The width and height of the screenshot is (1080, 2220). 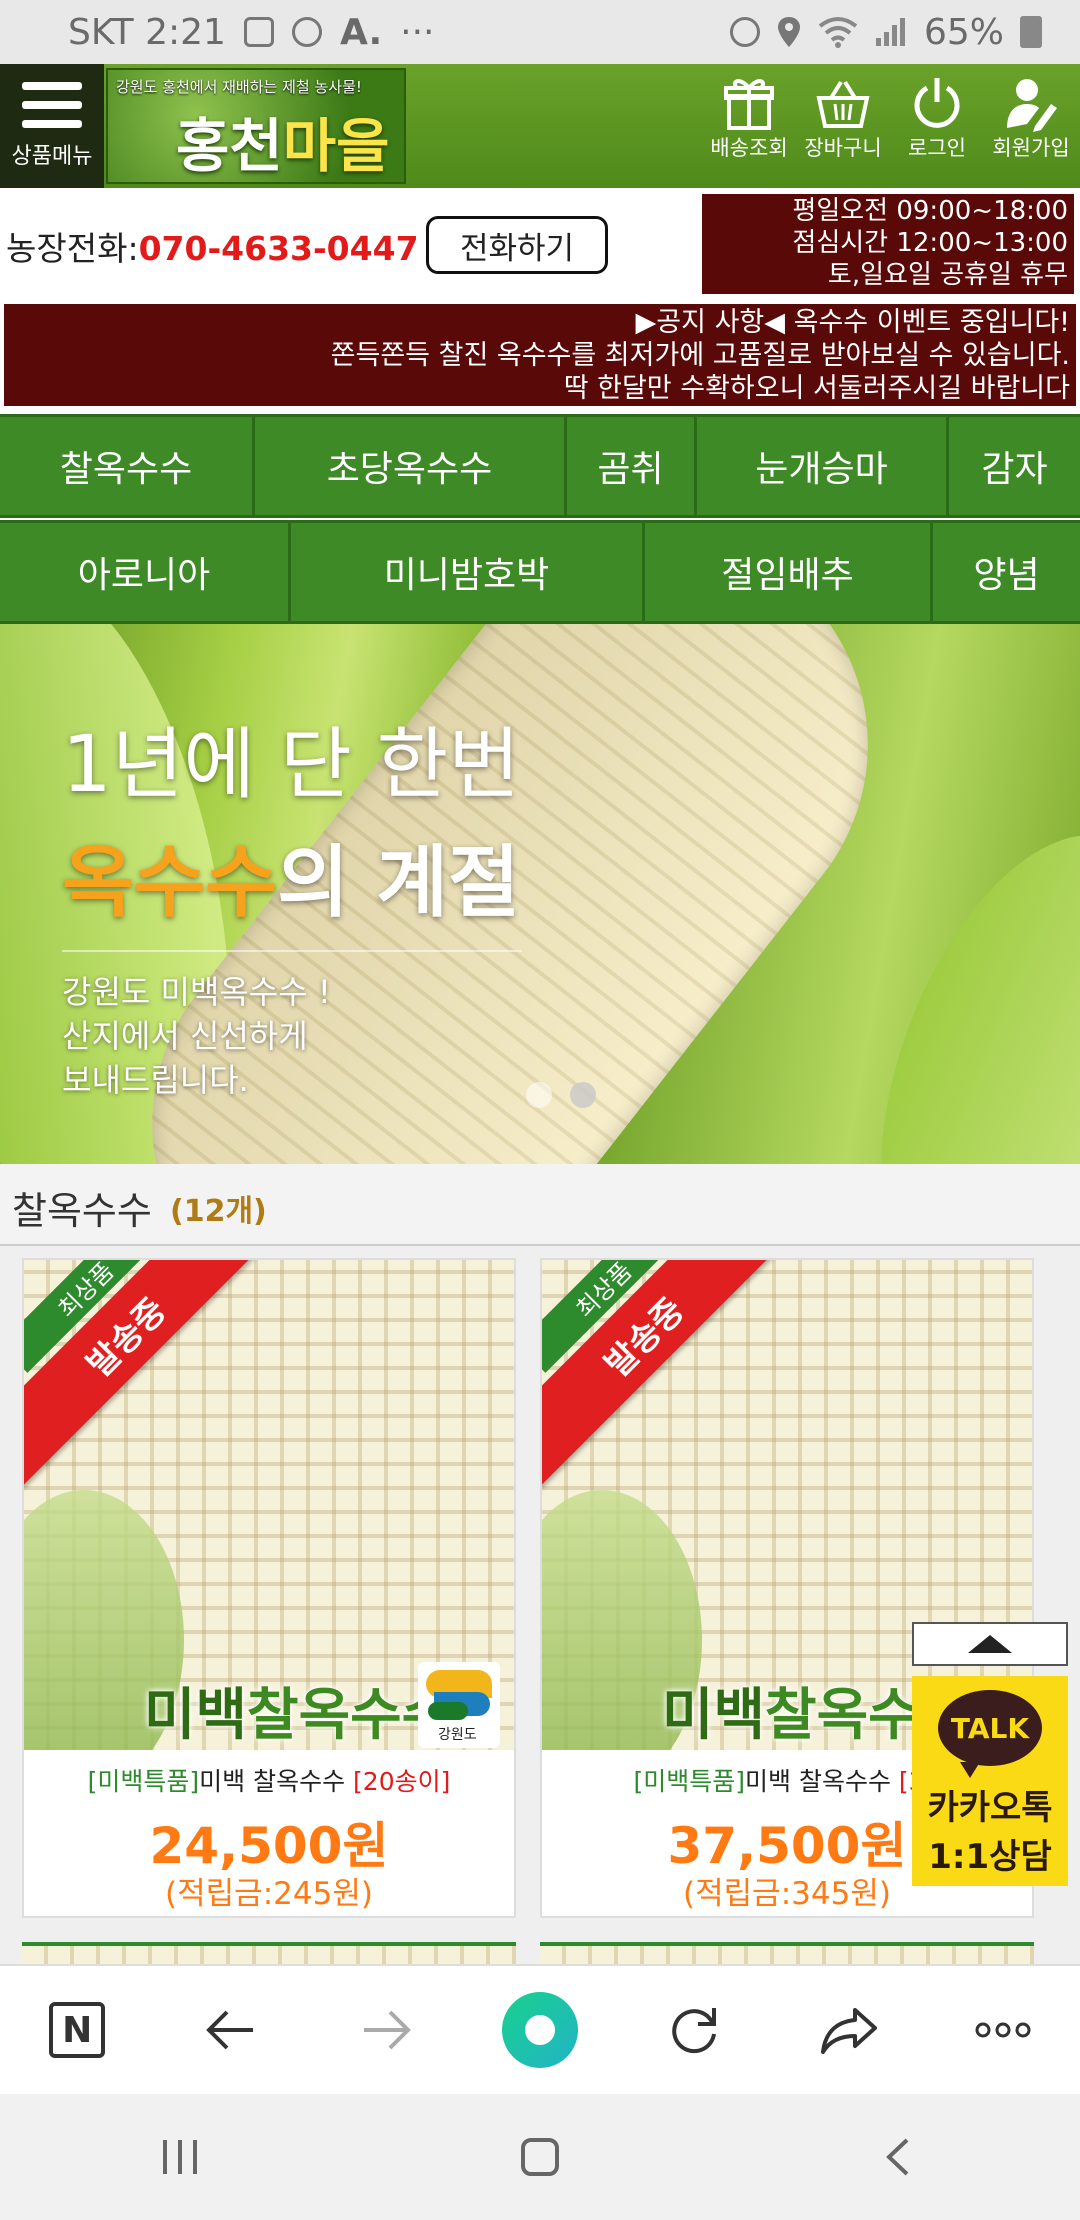 What do you see at coordinates (306, 32) in the screenshot?
I see `compass-icon` at bounding box center [306, 32].